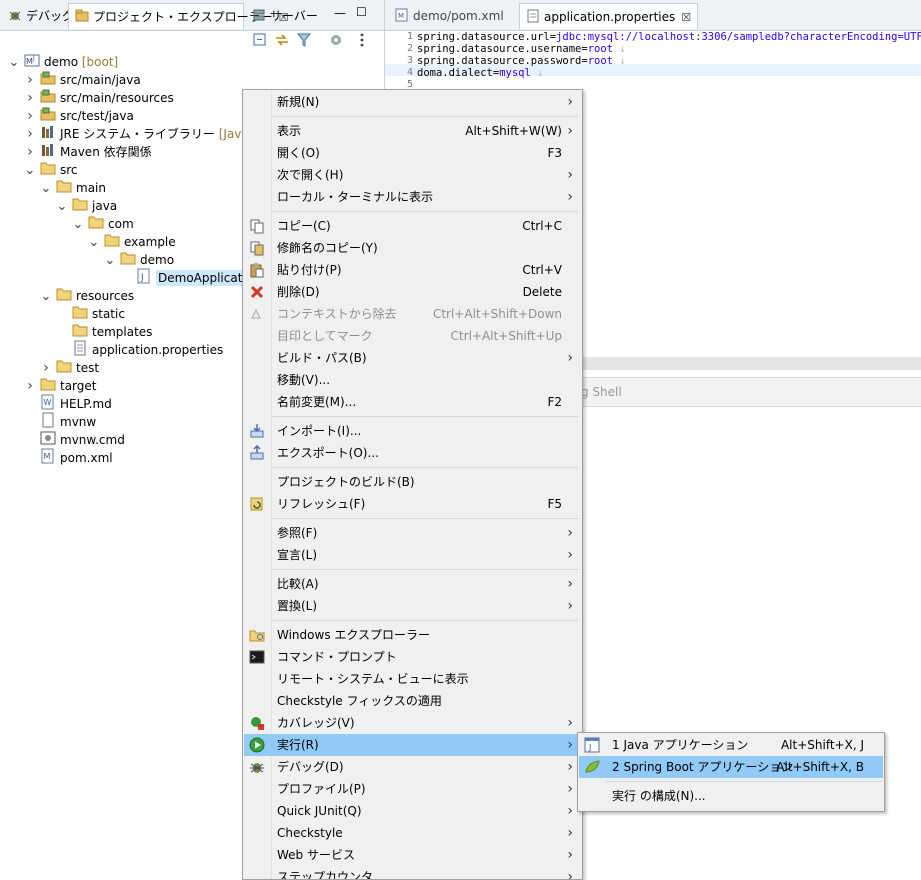 The height and width of the screenshot is (880, 921). I want to click on menu-item: ビルド・パス(B) ›, so click(412, 358).